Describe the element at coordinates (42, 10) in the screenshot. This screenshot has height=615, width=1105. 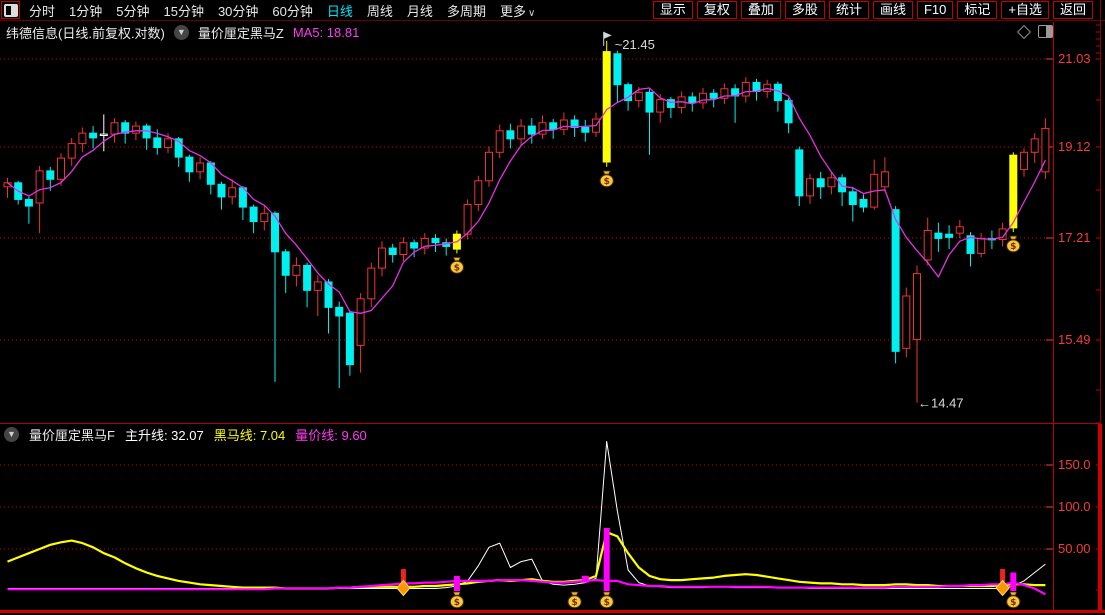
I see `period-item-分时: 分时` at that location.